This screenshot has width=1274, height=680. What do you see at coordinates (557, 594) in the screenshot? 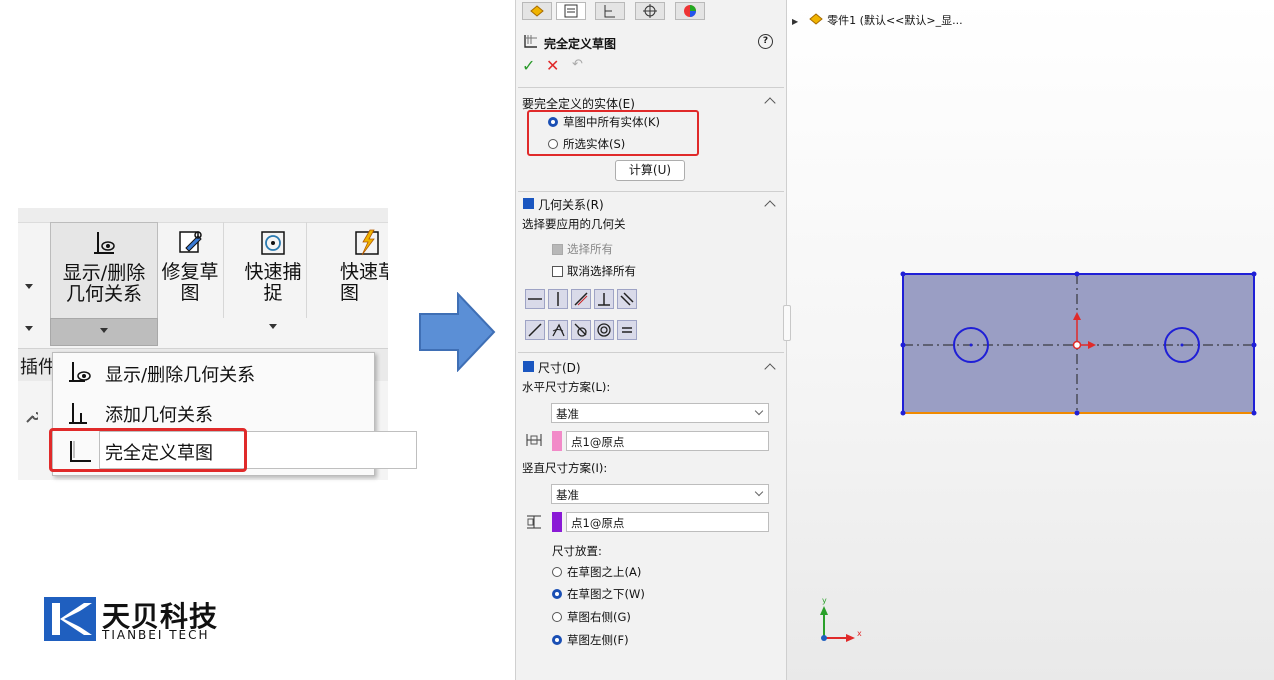
I see `radio-below-sketch` at bounding box center [557, 594].